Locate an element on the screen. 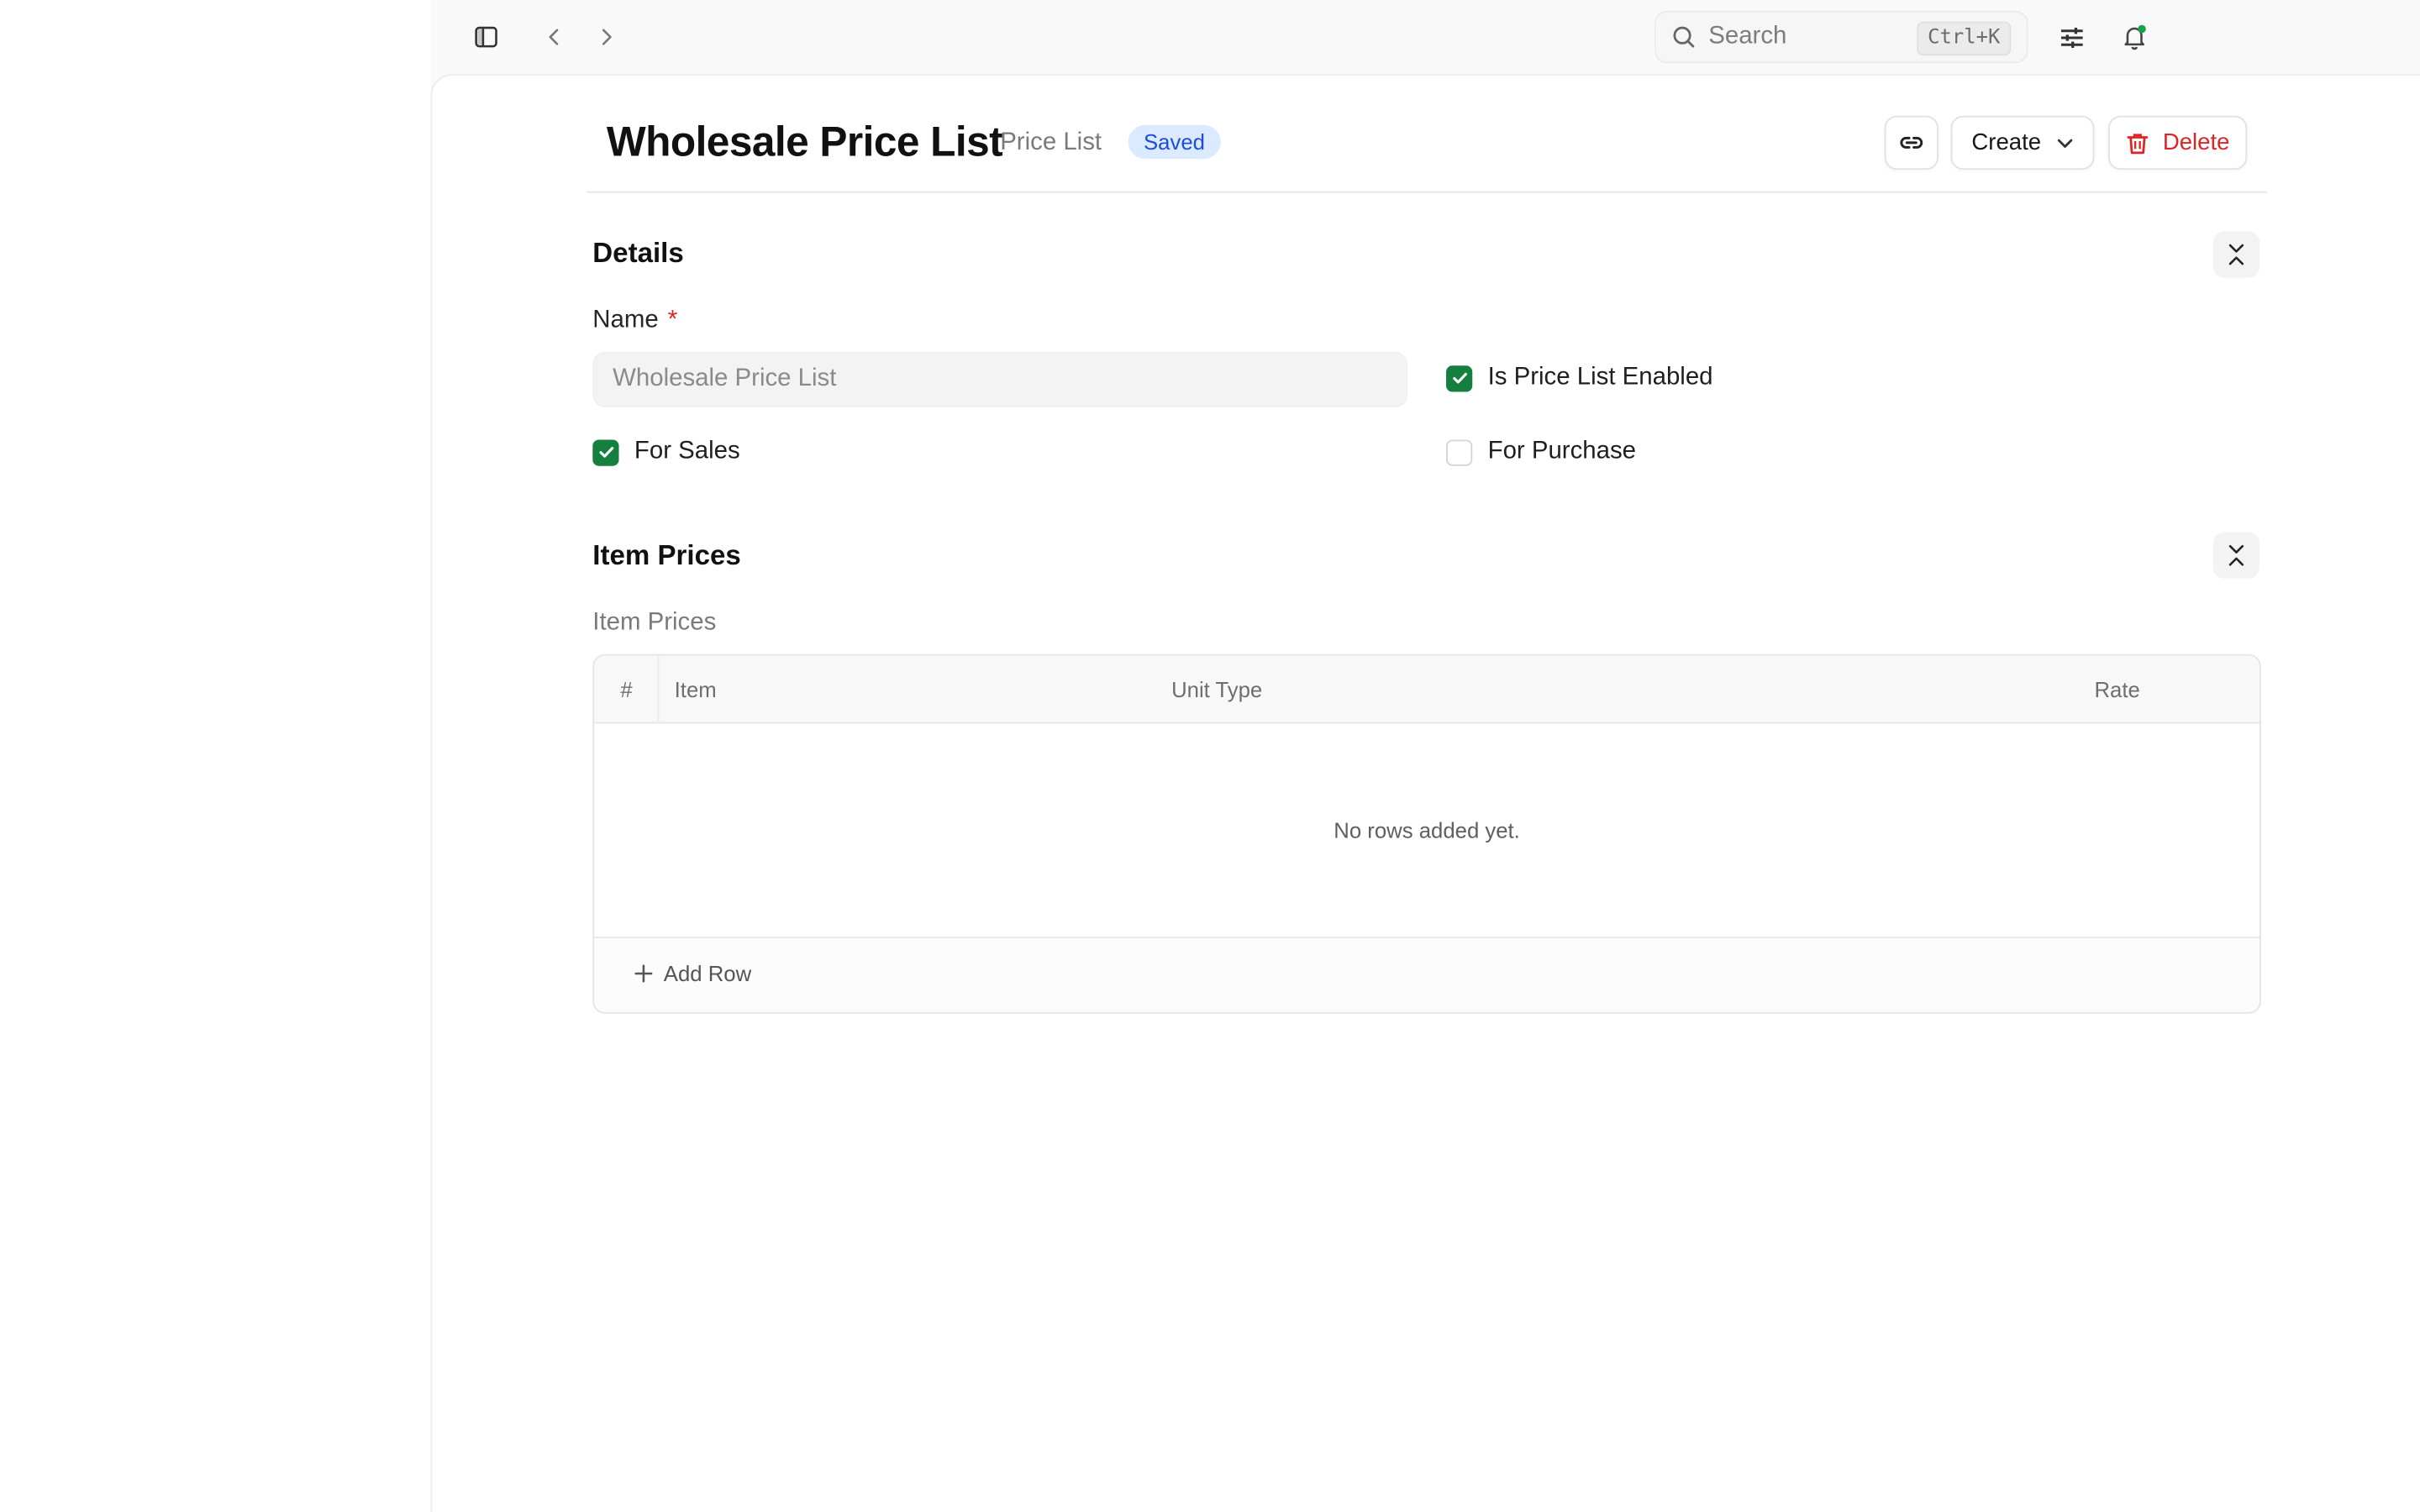 The width and height of the screenshot is (2420, 1512). table-footer: Add Row is located at coordinates (1427, 974).